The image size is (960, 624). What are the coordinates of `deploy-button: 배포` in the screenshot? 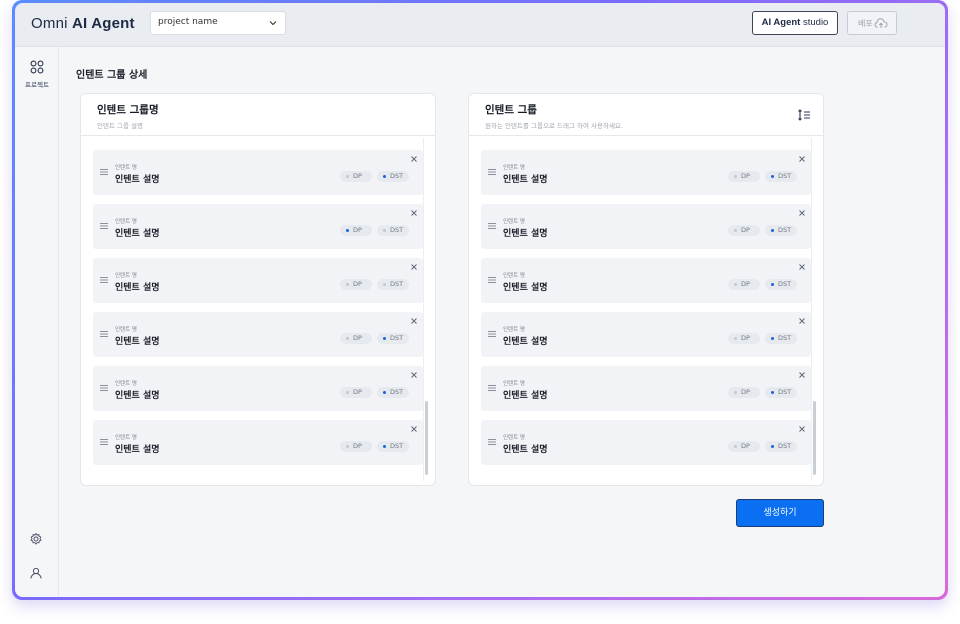 It's located at (872, 23).